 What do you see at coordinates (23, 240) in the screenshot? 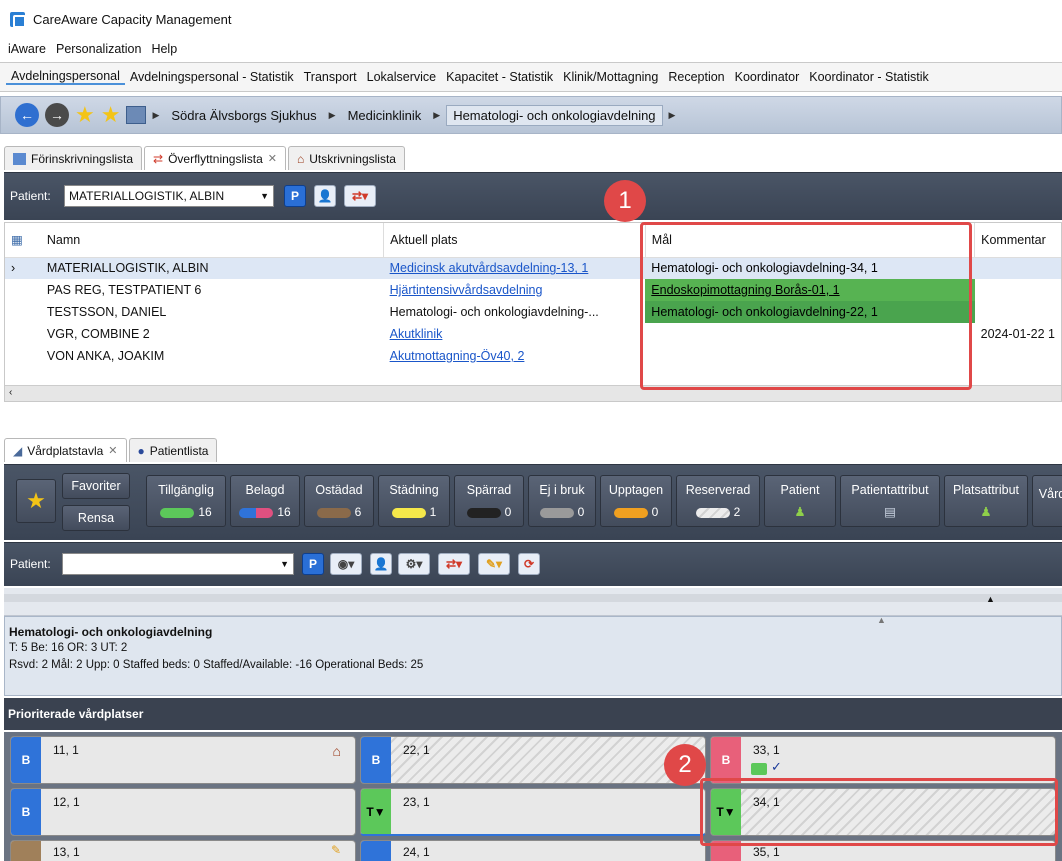
I see `column-chooser-icon: ▦` at bounding box center [23, 240].